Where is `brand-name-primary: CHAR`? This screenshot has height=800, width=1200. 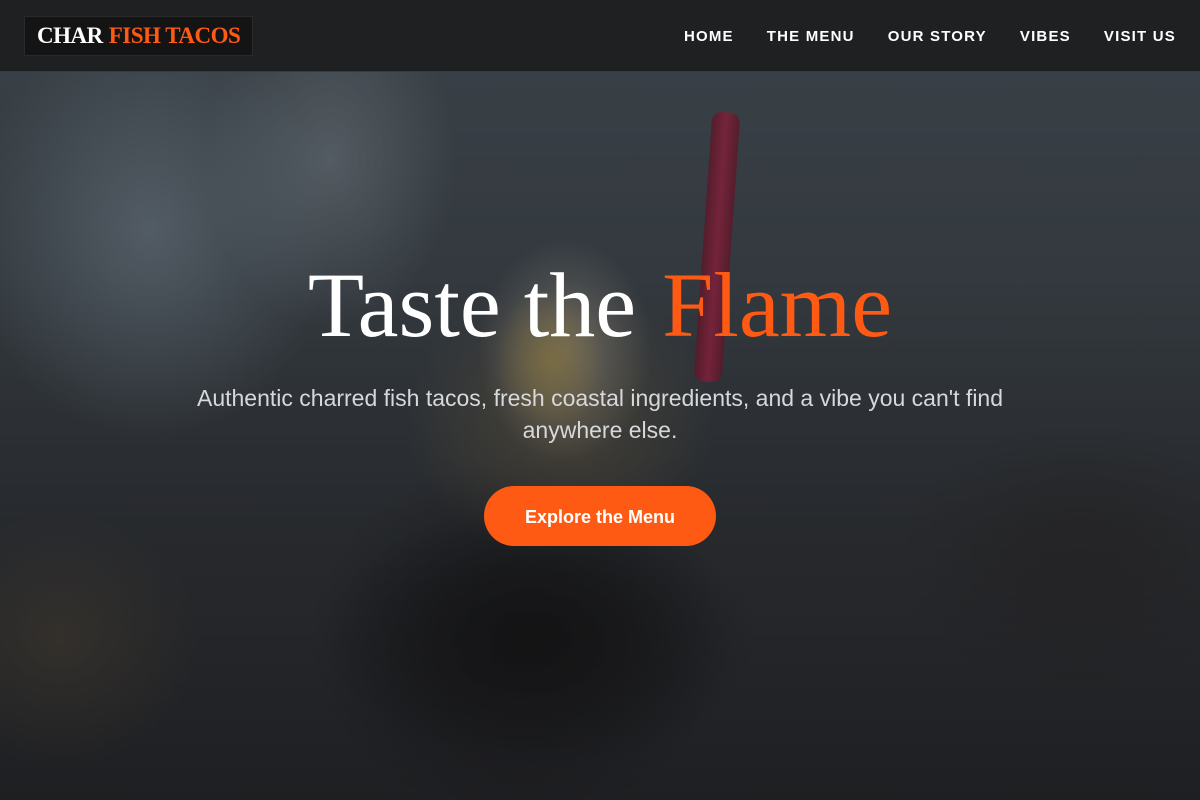 brand-name-primary: CHAR is located at coordinates (70, 35).